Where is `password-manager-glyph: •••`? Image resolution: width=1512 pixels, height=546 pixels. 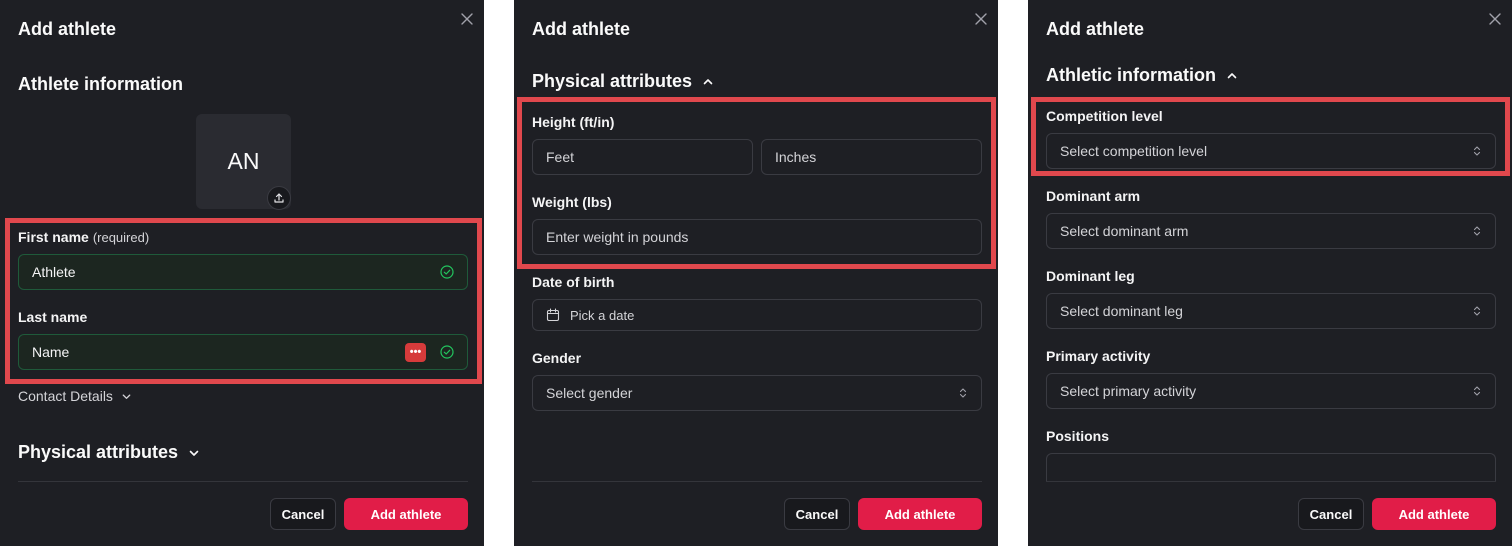 password-manager-glyph: ••• is located at coordinates (415, 351).